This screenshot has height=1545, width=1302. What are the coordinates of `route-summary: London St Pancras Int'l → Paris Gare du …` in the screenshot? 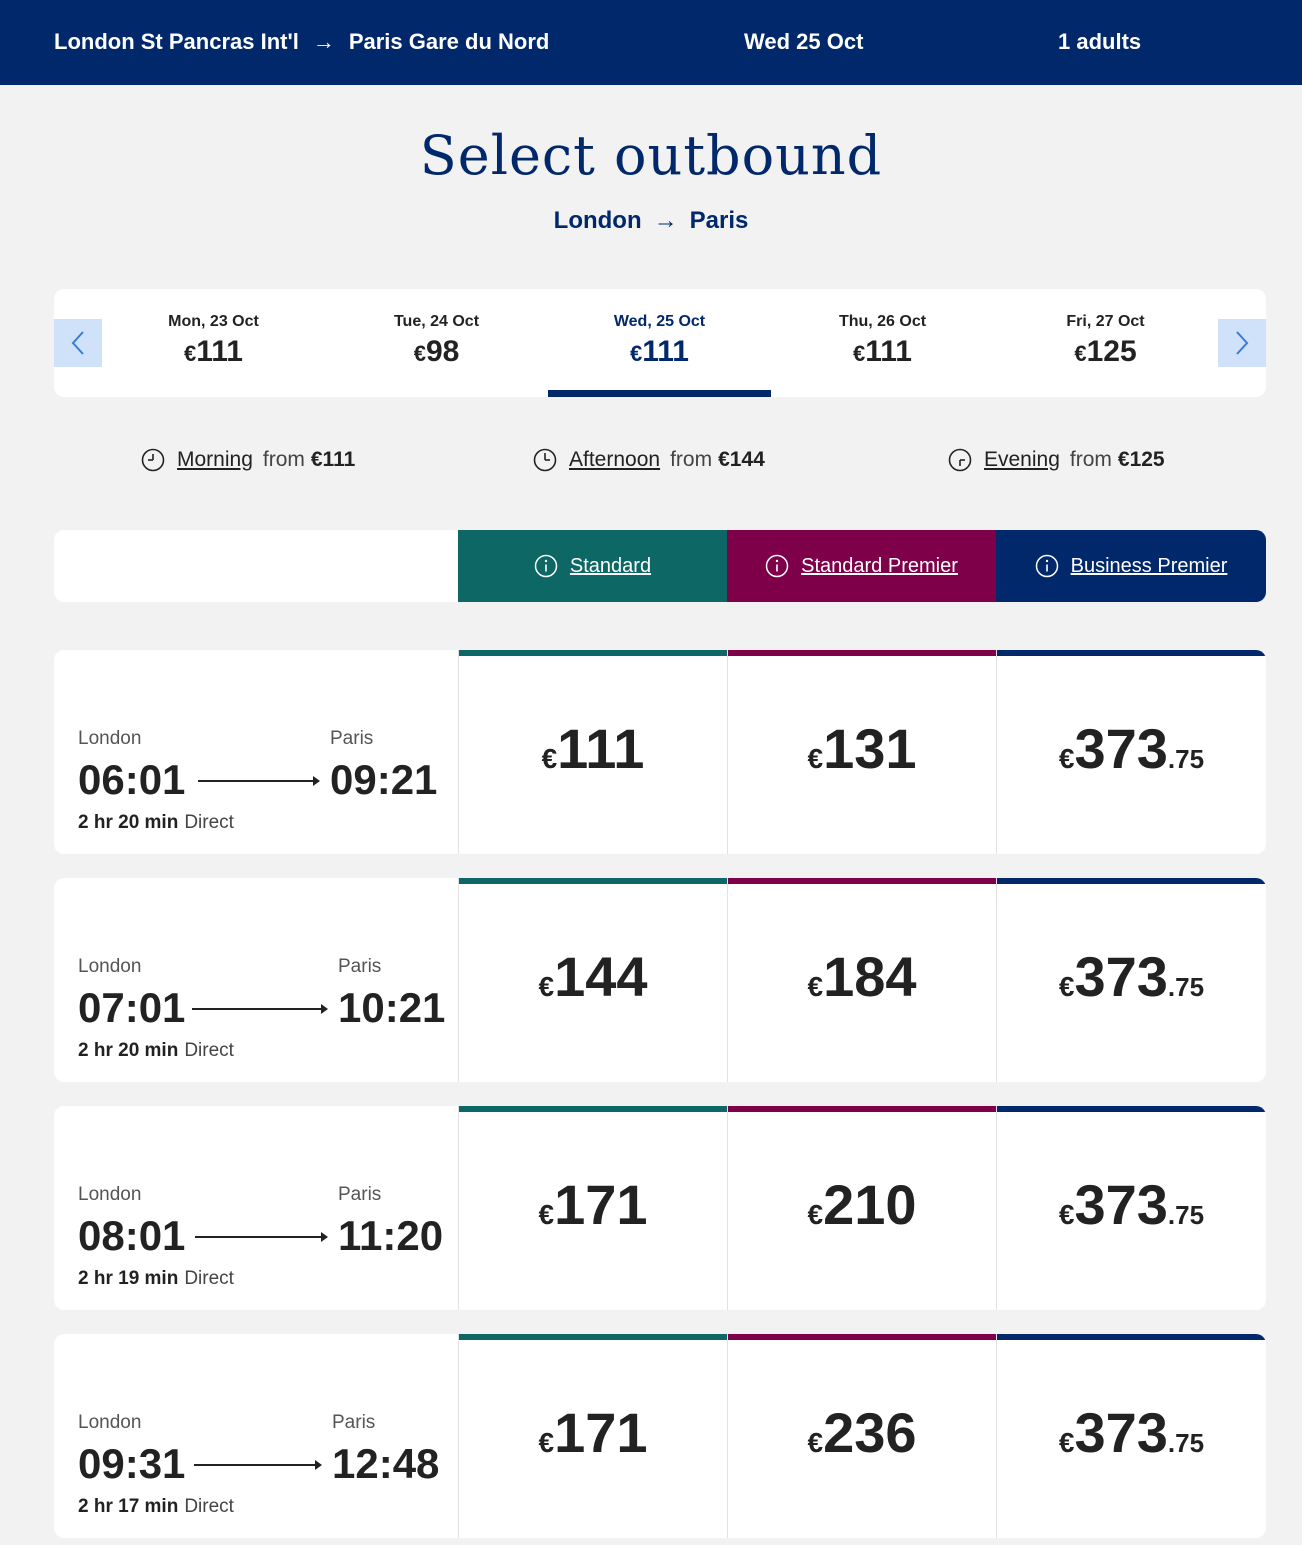 It's located at (301, 42).